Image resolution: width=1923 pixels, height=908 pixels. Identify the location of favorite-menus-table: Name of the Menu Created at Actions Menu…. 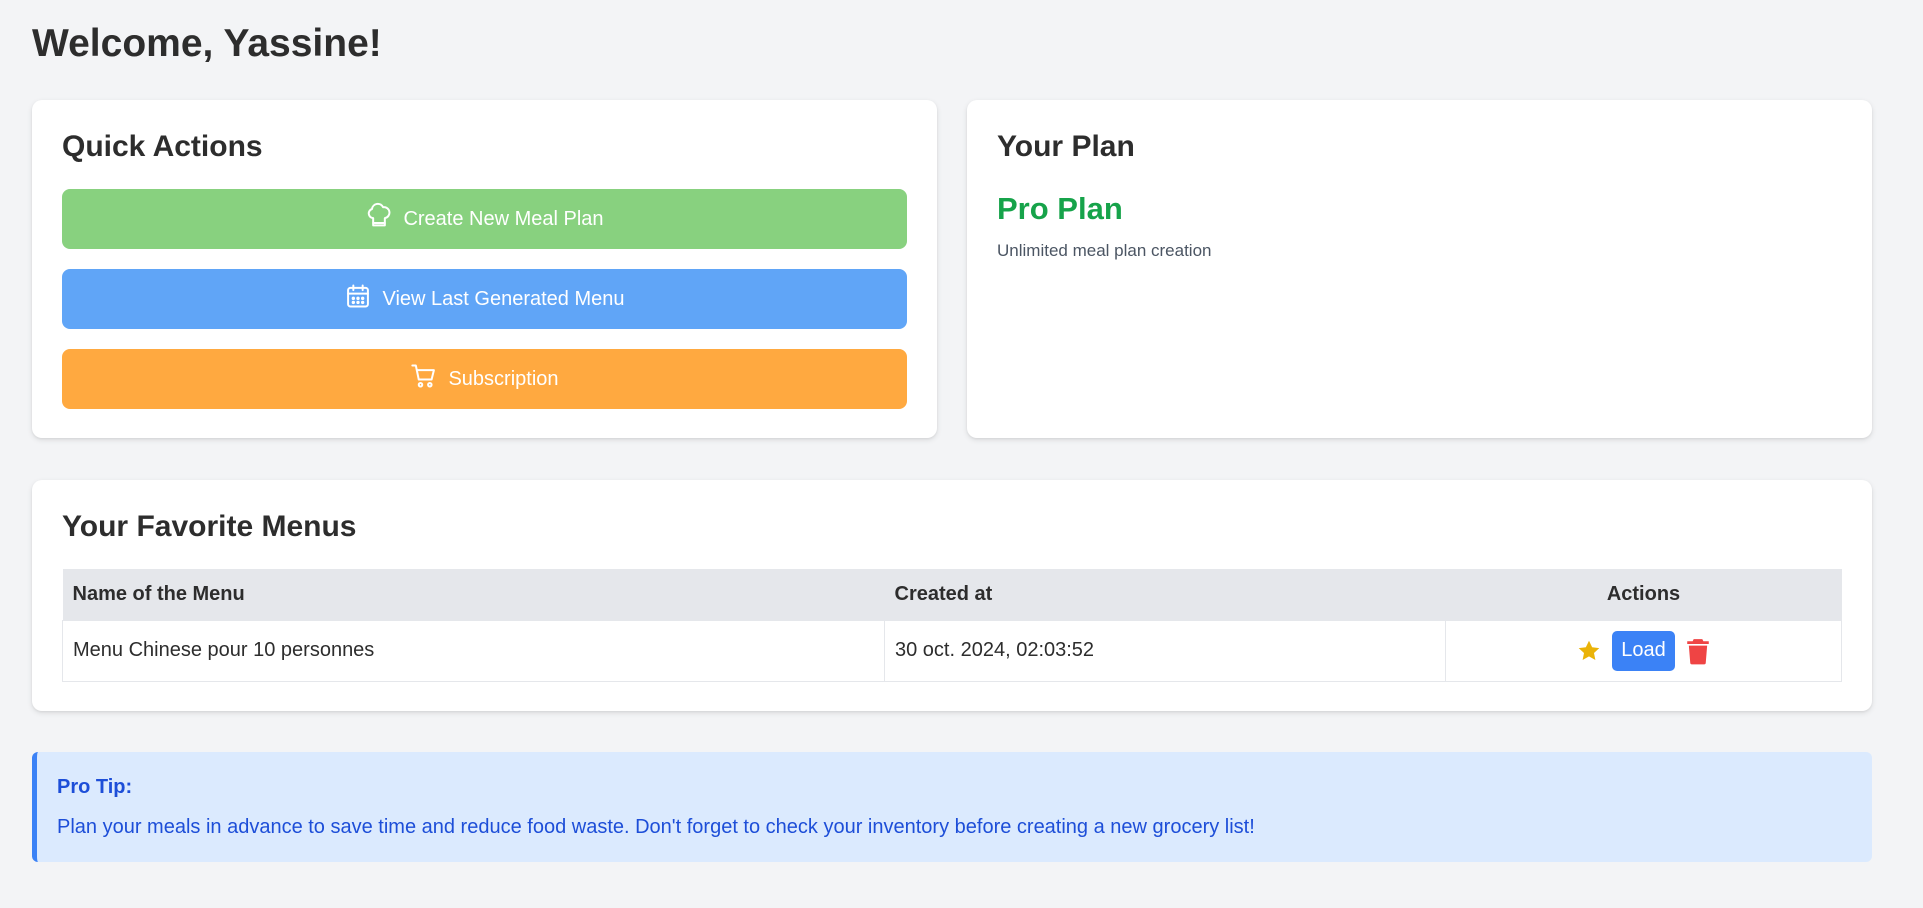
(952, 625).